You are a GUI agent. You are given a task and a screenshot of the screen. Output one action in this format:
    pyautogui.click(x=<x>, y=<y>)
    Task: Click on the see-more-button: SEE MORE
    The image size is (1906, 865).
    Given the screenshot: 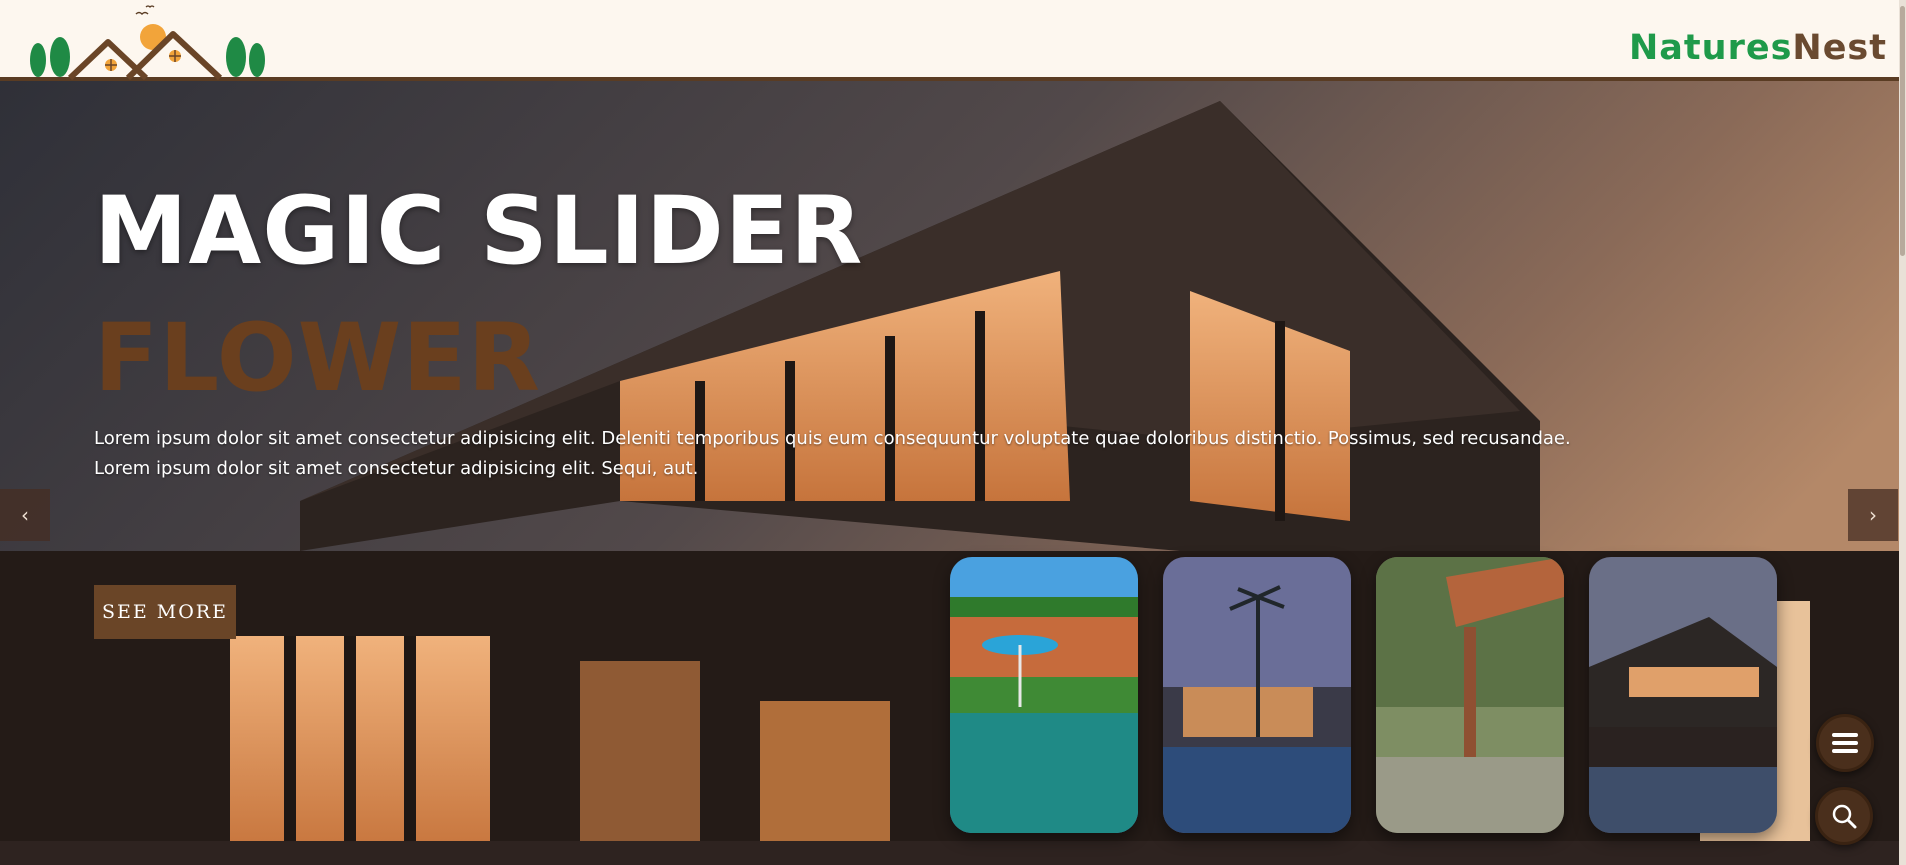 What is the action you would take?
    pyautogui.click(x=165, y=612)
    